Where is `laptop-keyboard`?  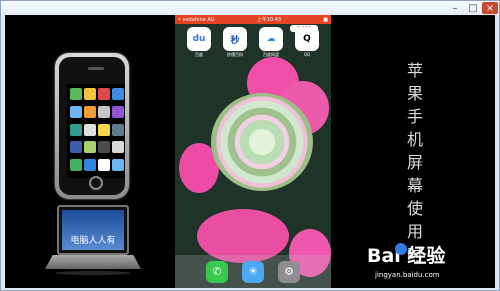
laptop-keyboard is located at coordinates (93, 262).